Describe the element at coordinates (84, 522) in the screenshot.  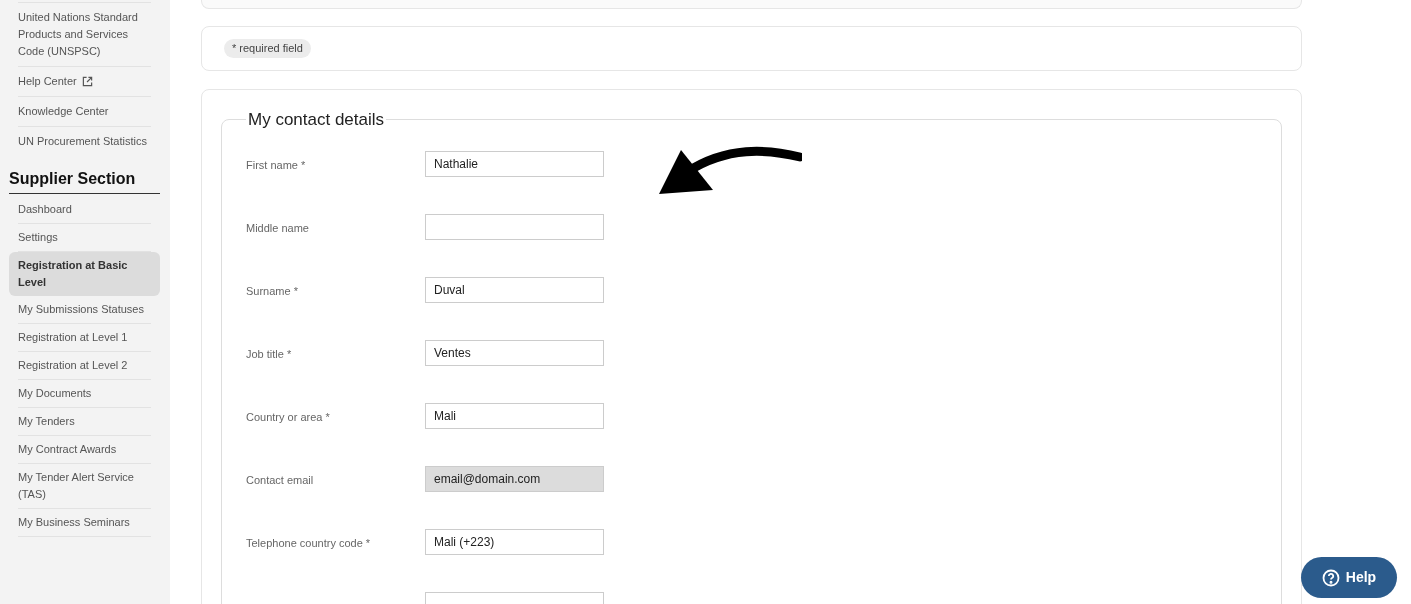
I see `sidebar-item: My Business Seminars` at that location.